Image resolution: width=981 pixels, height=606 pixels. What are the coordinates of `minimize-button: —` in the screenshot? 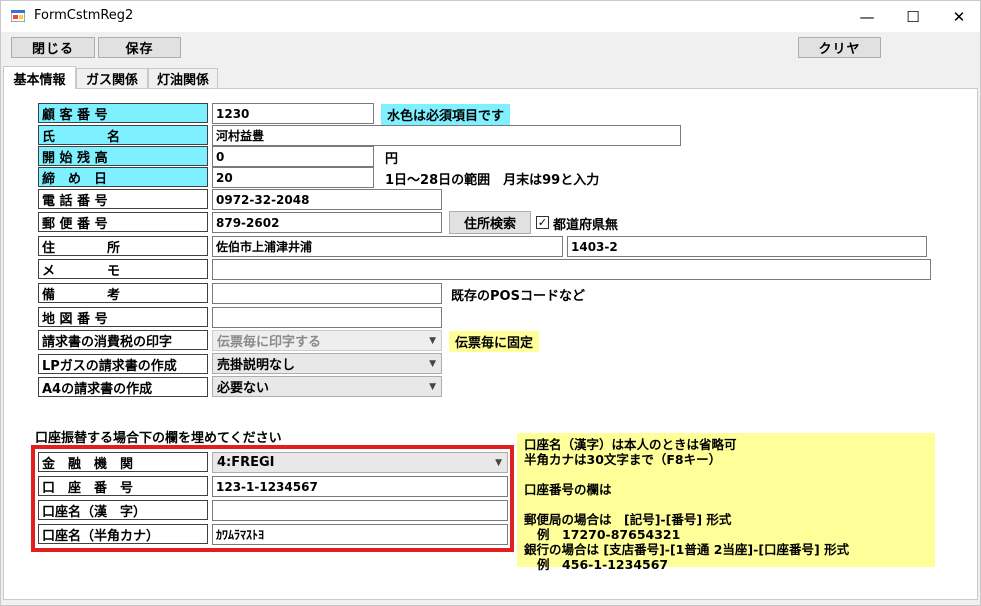 It's located at (867, 16).